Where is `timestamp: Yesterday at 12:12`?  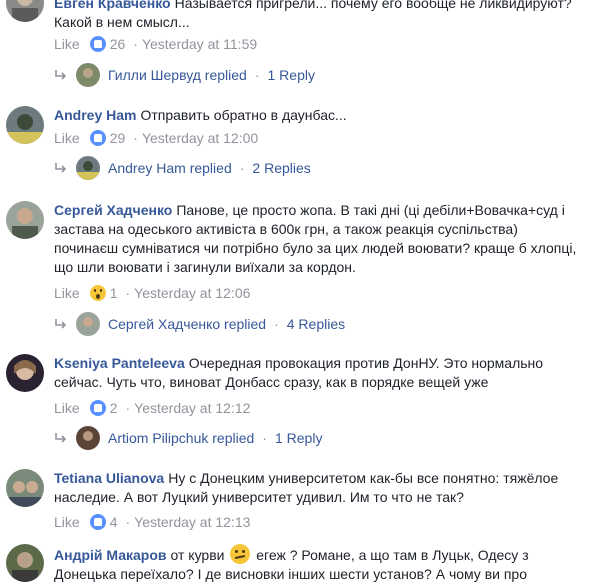 timestamp: Yesterday at 12:12 is located at coordinates (192, 408).